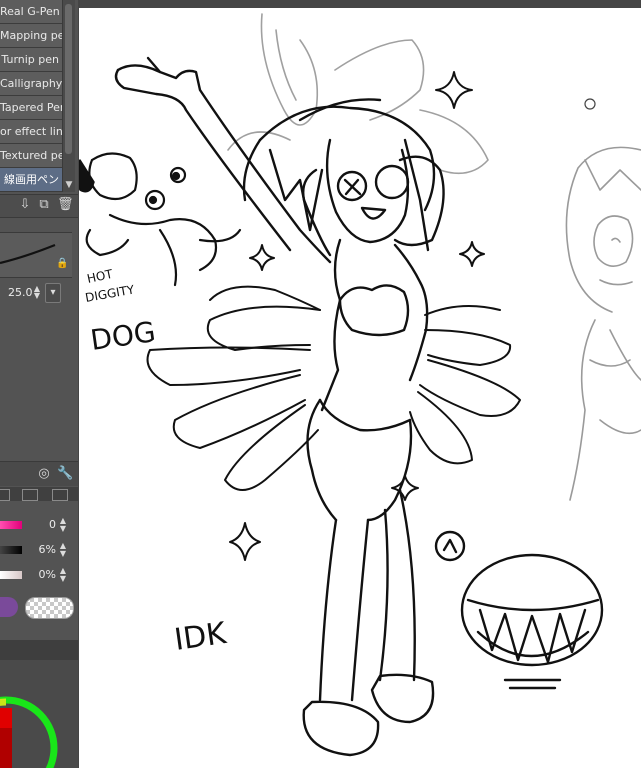 This screenshot has width=641, height=768. What do you see at coordinates (590, 104) in the screenshot?
I see `brush-cursor-icon` at bounding box center [590, 104].